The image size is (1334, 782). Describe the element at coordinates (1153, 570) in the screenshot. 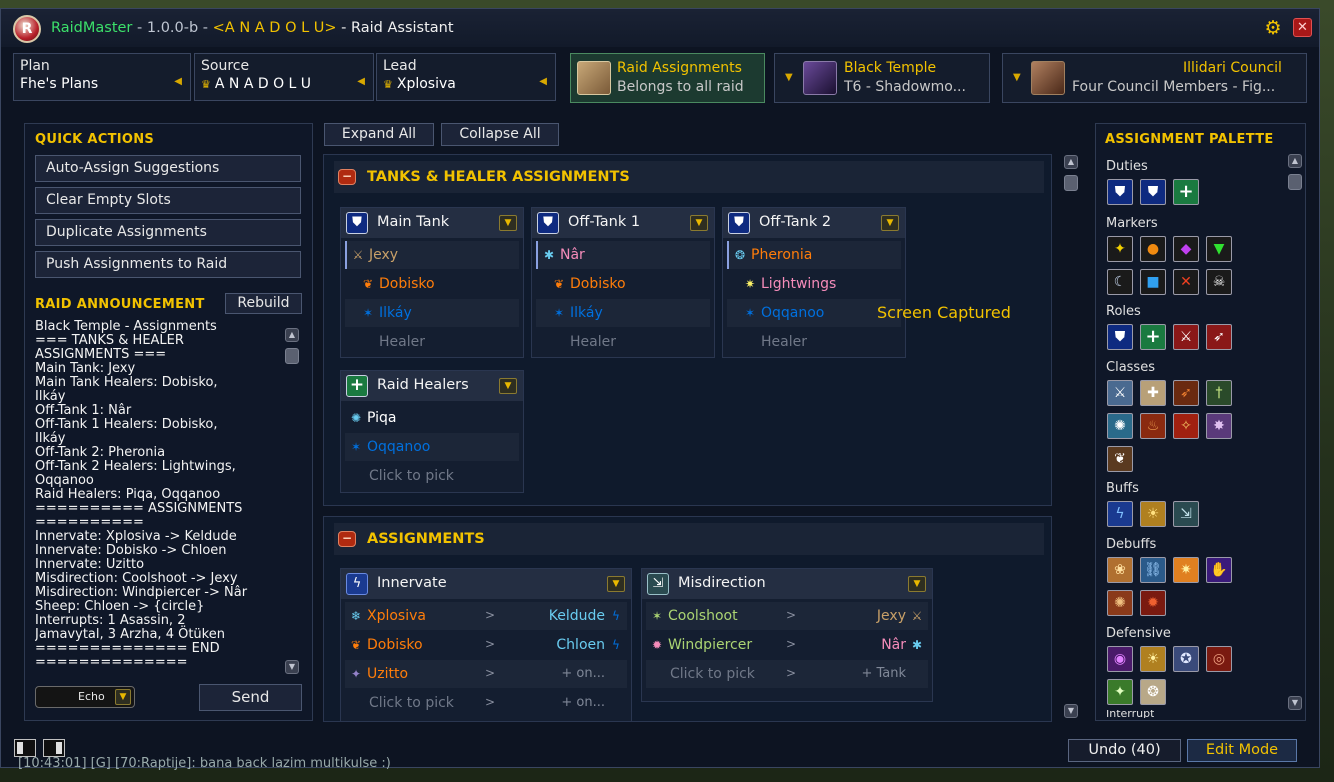

I see `shackle-debuff-icon: ⛓` at that location.